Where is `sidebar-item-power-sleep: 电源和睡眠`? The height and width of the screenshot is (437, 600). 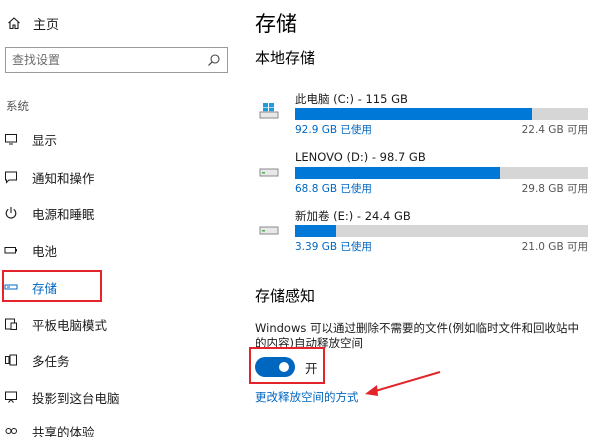 sidebar-item-power-sleep: 电源和睡眠 is located at coordinates (118, 213).